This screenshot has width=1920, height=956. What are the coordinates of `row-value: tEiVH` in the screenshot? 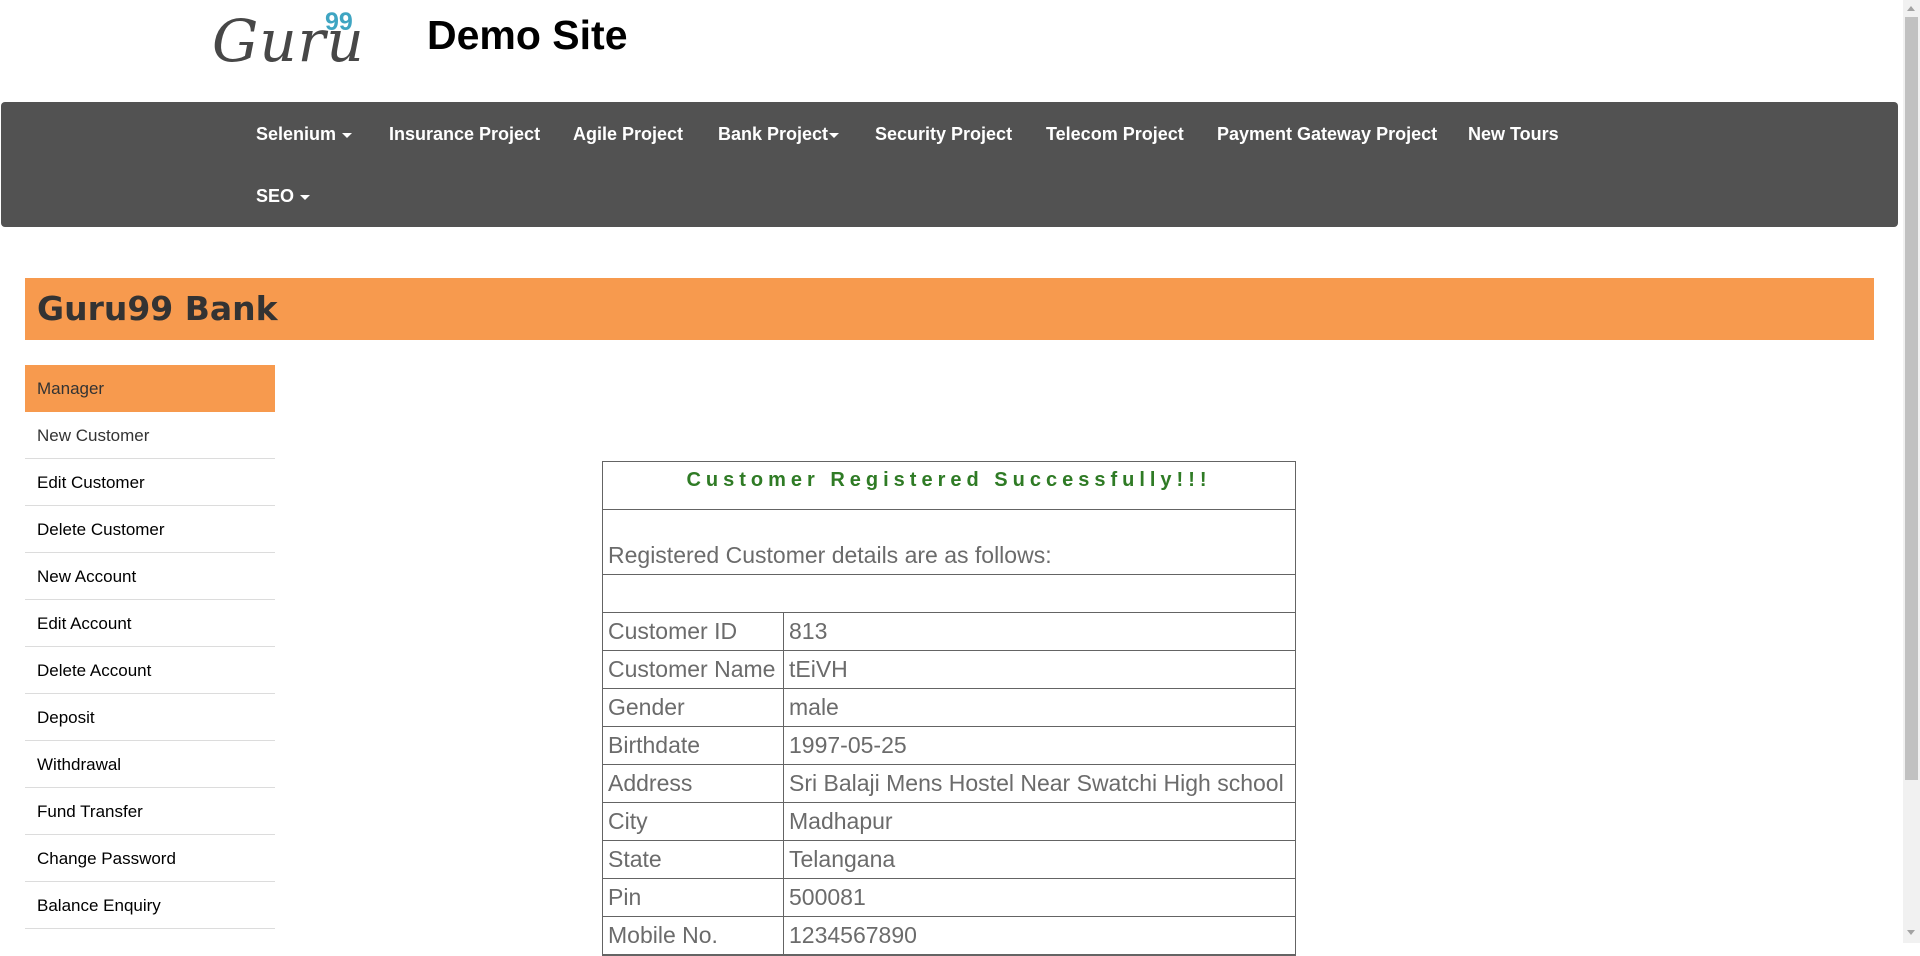 It's located at (818, 669).